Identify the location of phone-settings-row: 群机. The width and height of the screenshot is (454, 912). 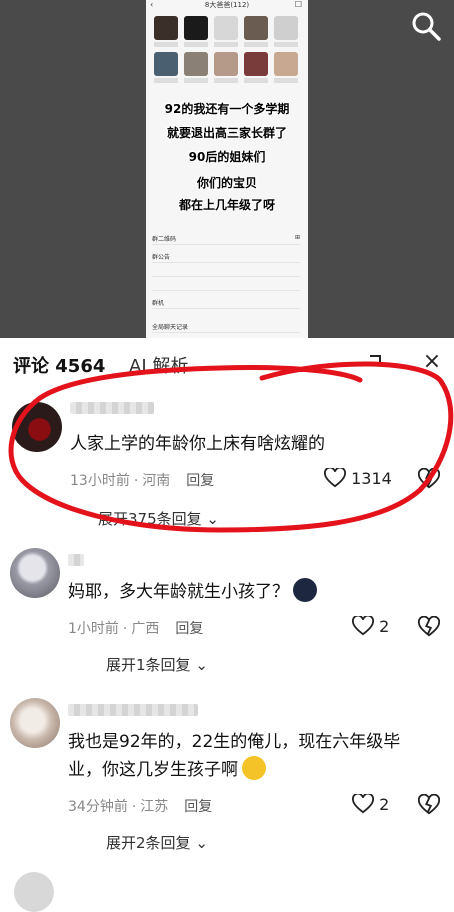
(226, 303).